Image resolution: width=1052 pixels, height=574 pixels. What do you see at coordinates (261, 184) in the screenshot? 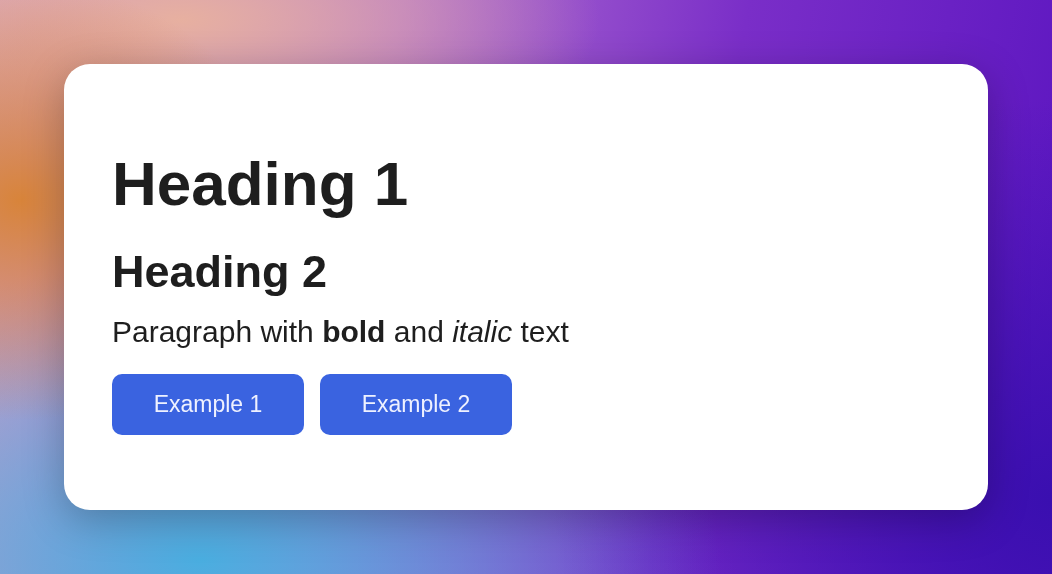
I see `heading: Heading 1` at bounding box center [261, 184].